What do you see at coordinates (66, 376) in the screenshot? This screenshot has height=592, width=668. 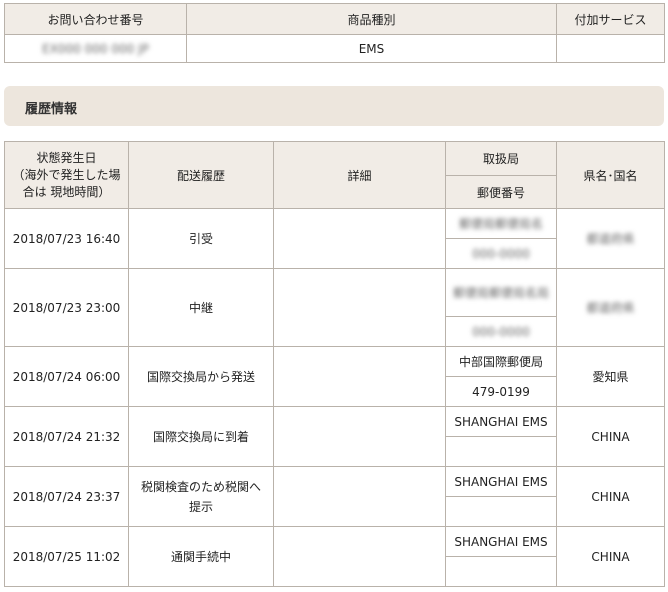 I see `history-date: 2018/07/24 06:00` at bounding box center [66, 376].